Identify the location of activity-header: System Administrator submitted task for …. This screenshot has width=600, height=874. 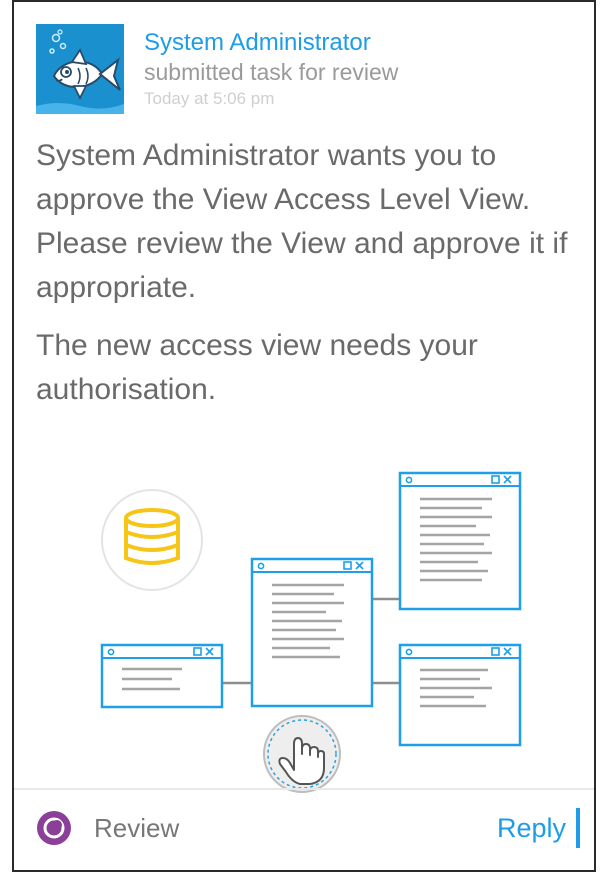
(364, 70).